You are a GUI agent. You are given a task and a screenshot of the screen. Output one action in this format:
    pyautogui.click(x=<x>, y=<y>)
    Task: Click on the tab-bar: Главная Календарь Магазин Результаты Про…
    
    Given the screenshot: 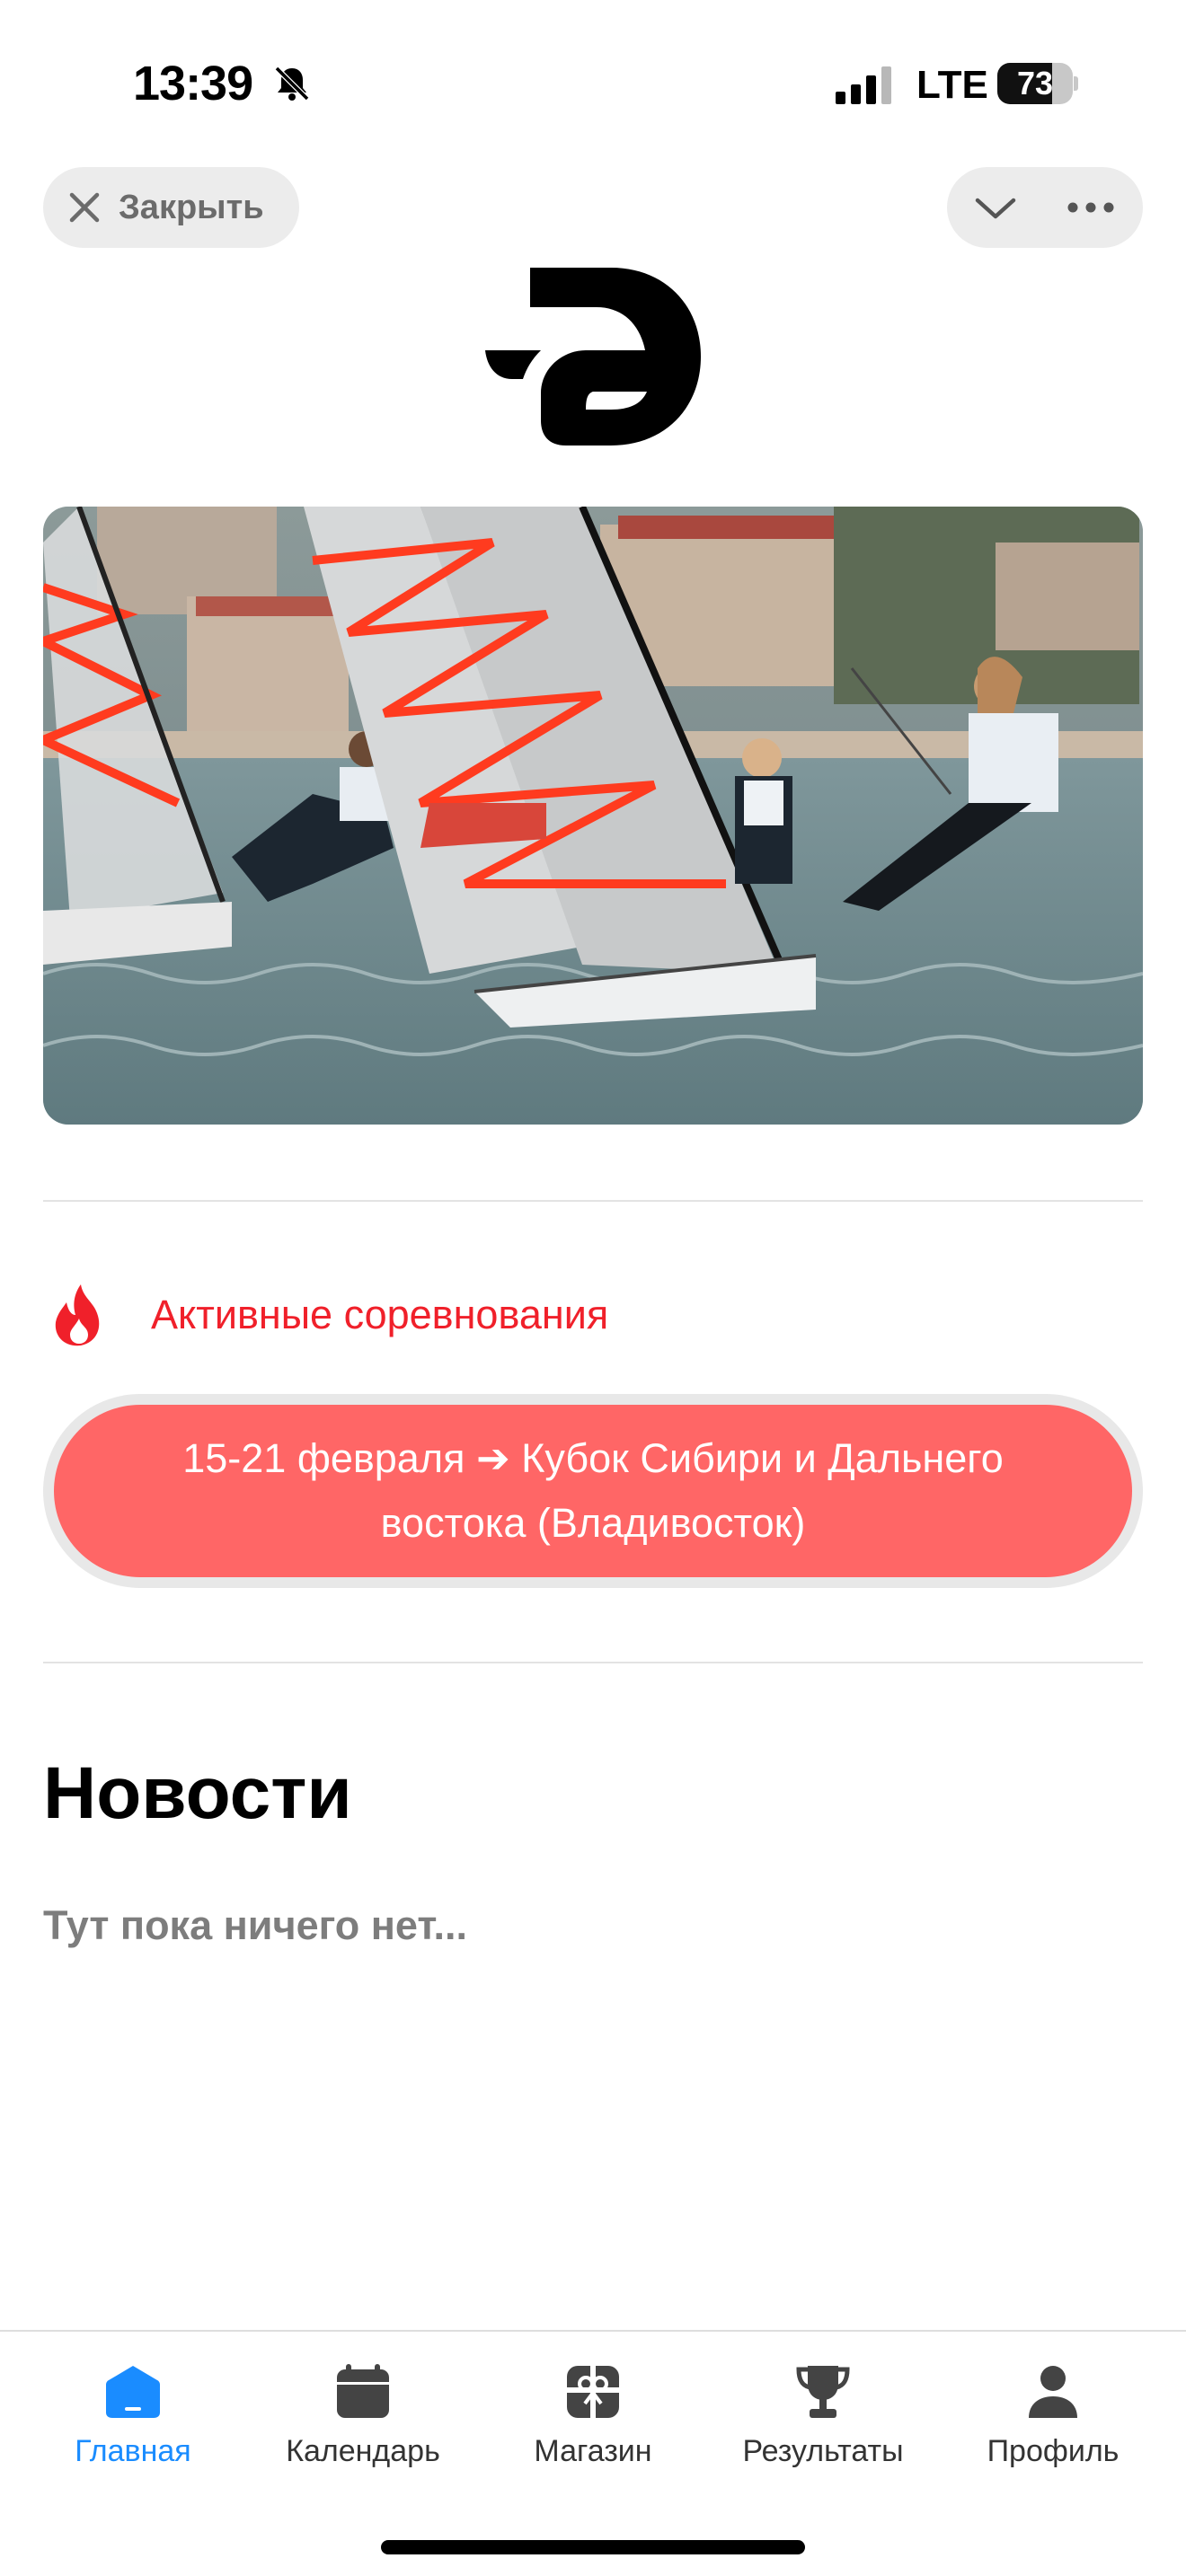 What is the action you would take?
    pyautogui.click(x=593, y=2453)
    